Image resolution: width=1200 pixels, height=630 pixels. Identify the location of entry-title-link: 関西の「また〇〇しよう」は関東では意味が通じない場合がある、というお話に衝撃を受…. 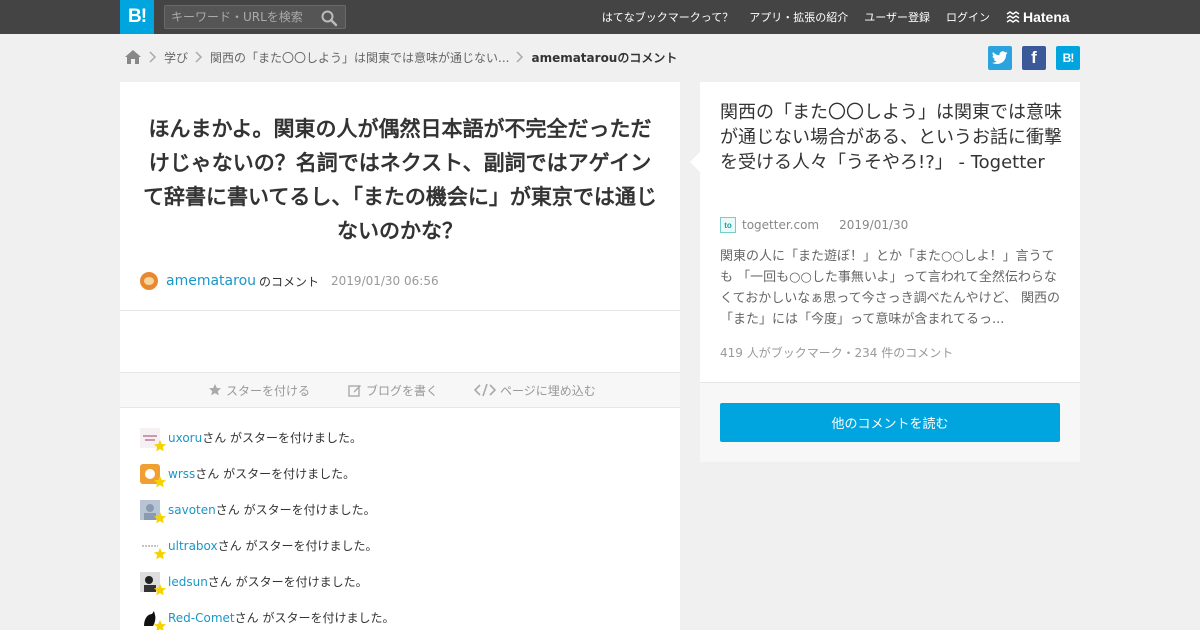
(891, 137).